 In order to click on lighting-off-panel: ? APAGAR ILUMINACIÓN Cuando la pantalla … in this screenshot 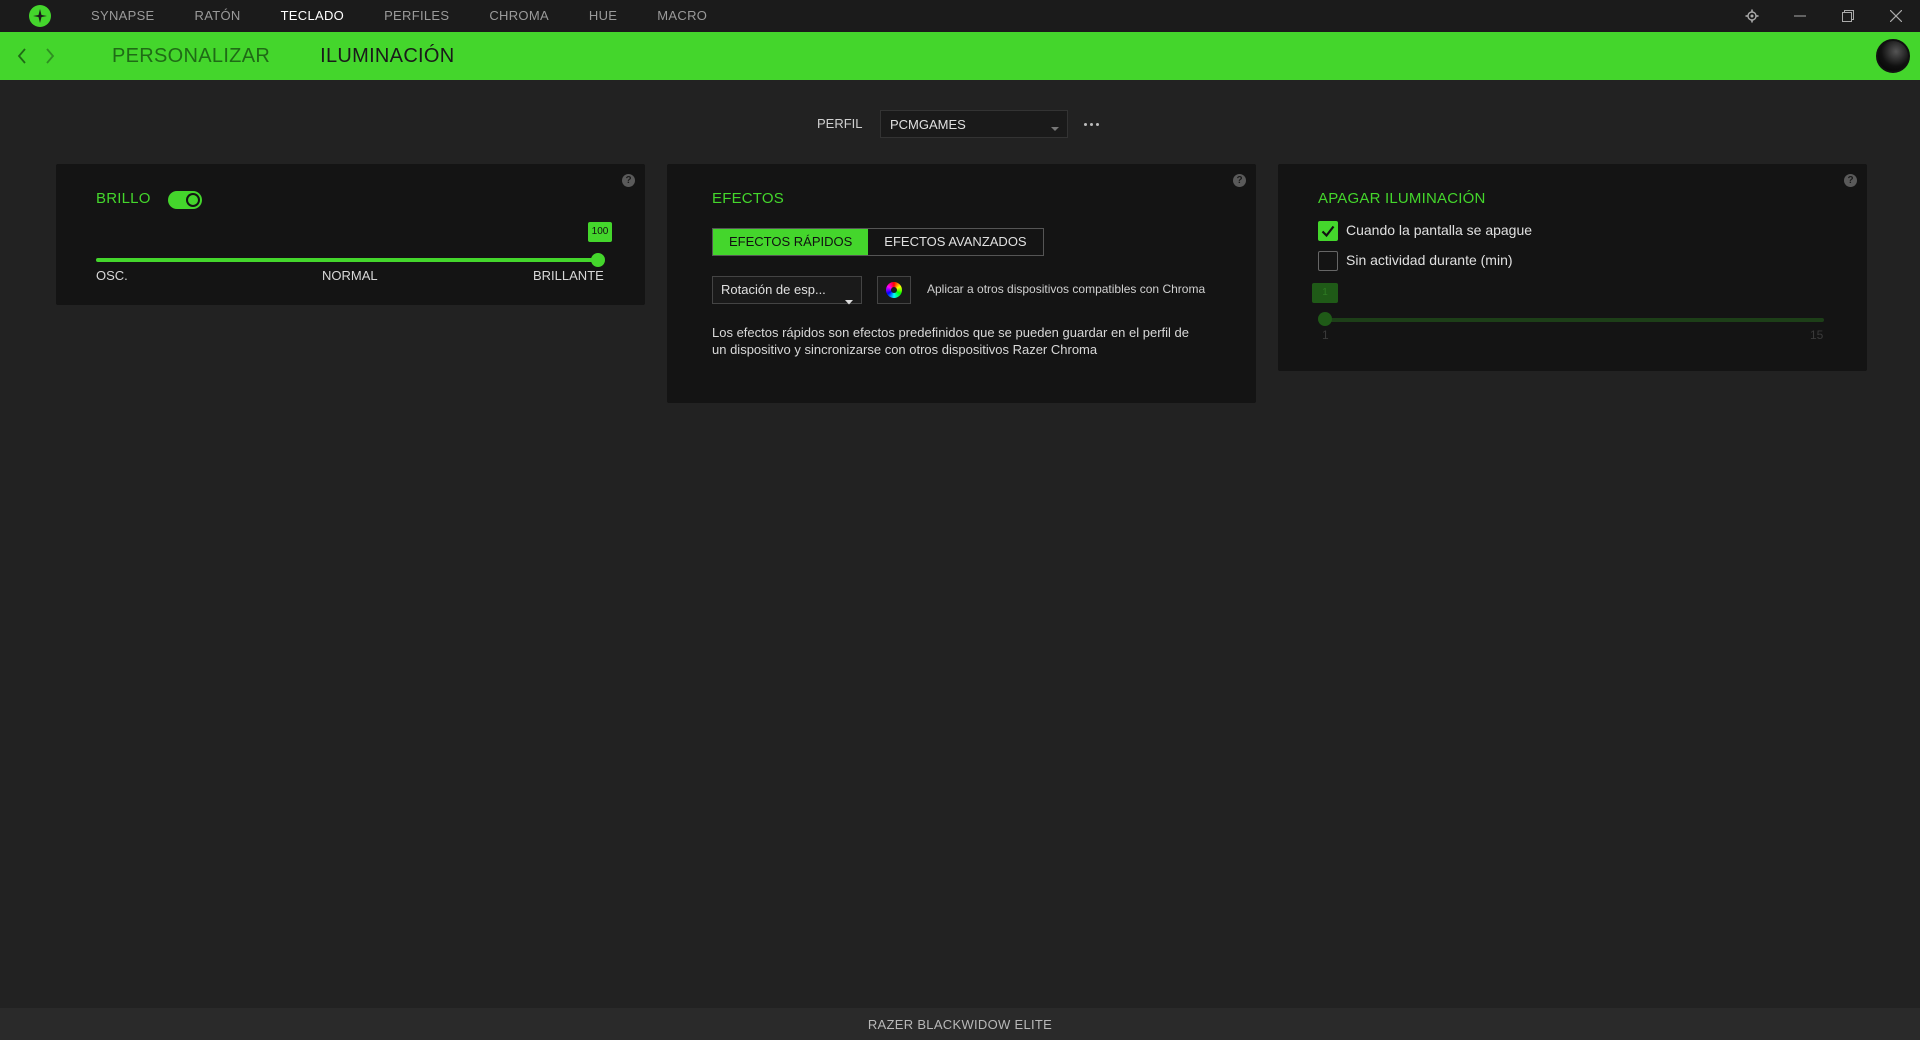, I will do `click(1572, 267)`.